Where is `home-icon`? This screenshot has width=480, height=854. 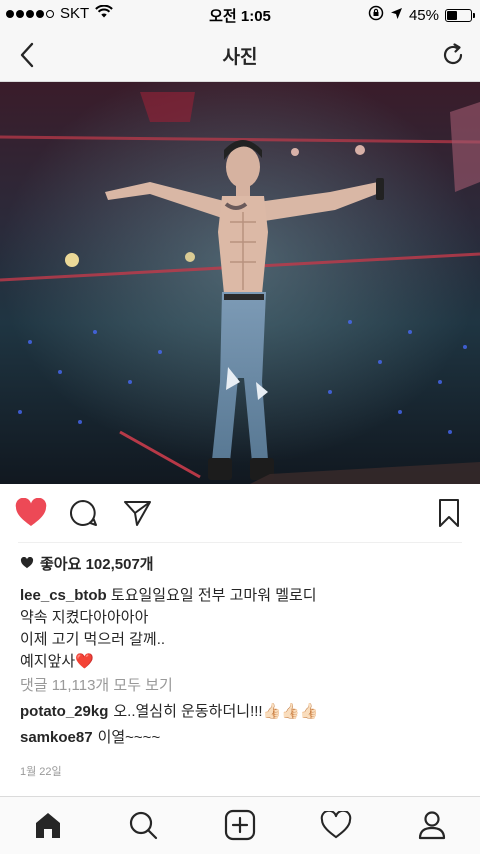 home-icon is located at coordinates (48, 825).